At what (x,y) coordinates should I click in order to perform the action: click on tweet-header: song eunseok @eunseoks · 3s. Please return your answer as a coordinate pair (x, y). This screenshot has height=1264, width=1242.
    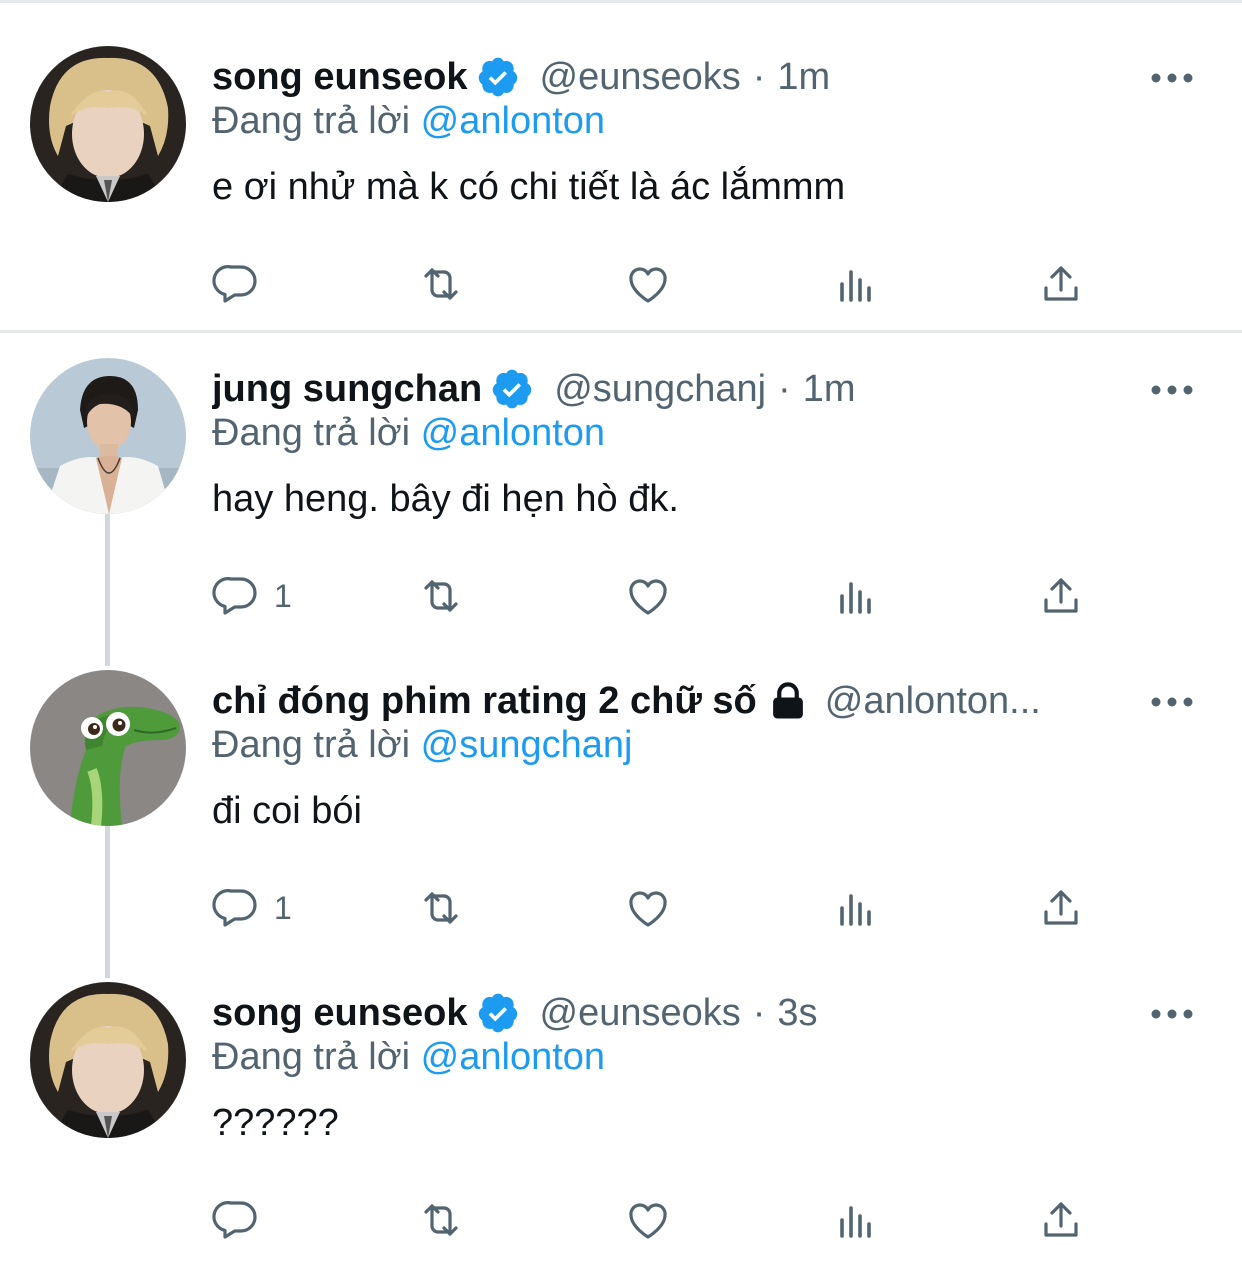
    Looking at the image, I should click on (682, 1013).